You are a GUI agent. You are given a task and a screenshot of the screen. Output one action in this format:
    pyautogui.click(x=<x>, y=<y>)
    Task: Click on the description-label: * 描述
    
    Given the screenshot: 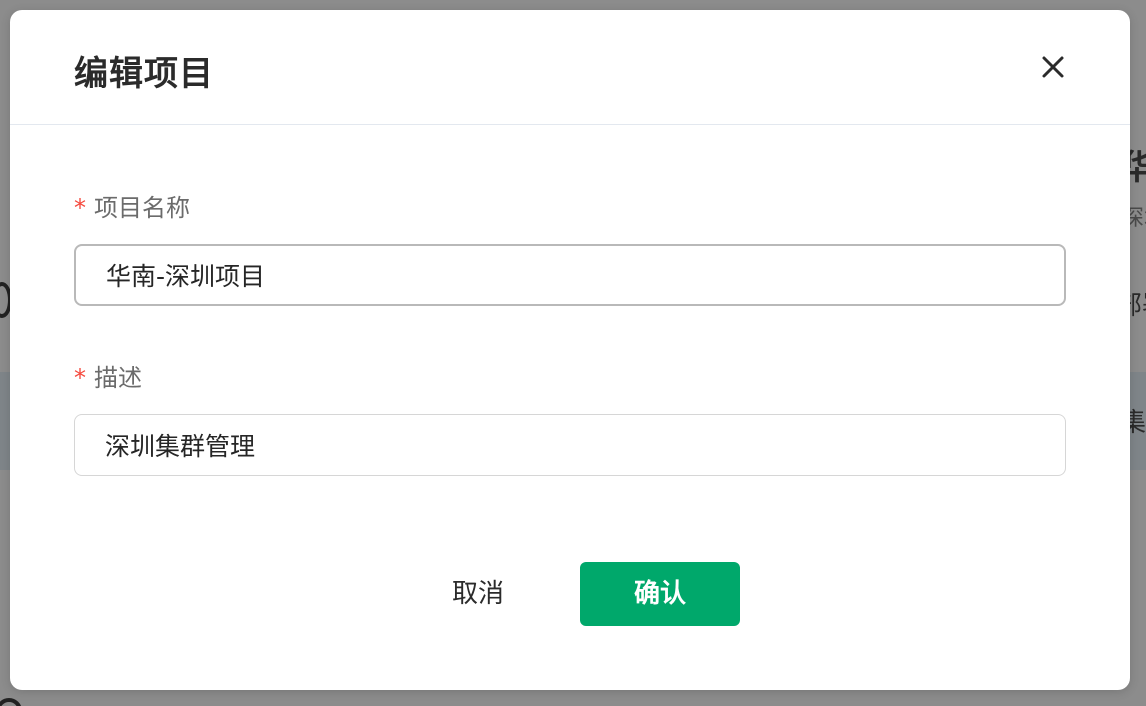 What is the action you would take?
    pyautogui.click(x=108, y=375)
    